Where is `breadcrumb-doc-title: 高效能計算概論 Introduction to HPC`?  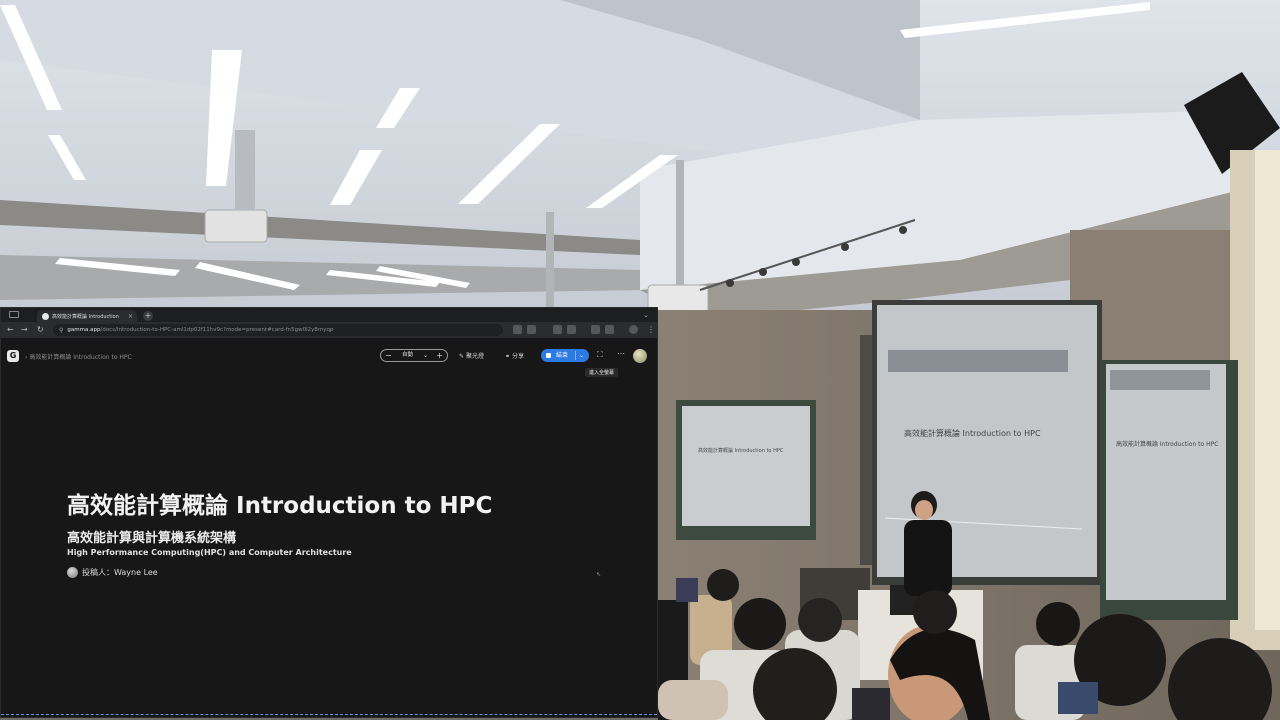 breadcrumb-doc-title: 高效能計算概論 Introduction to HPC is located at coordinates (80, 357).